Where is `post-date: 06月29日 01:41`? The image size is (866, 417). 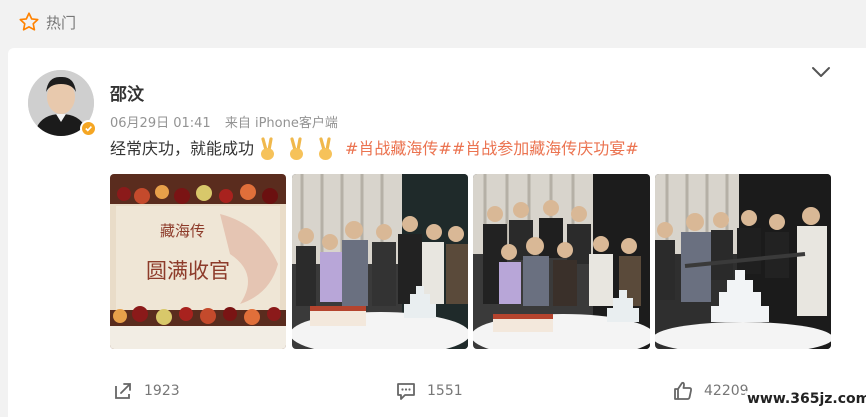 post-date: 06月29日 01:41 is located at coordinates (160, 123).